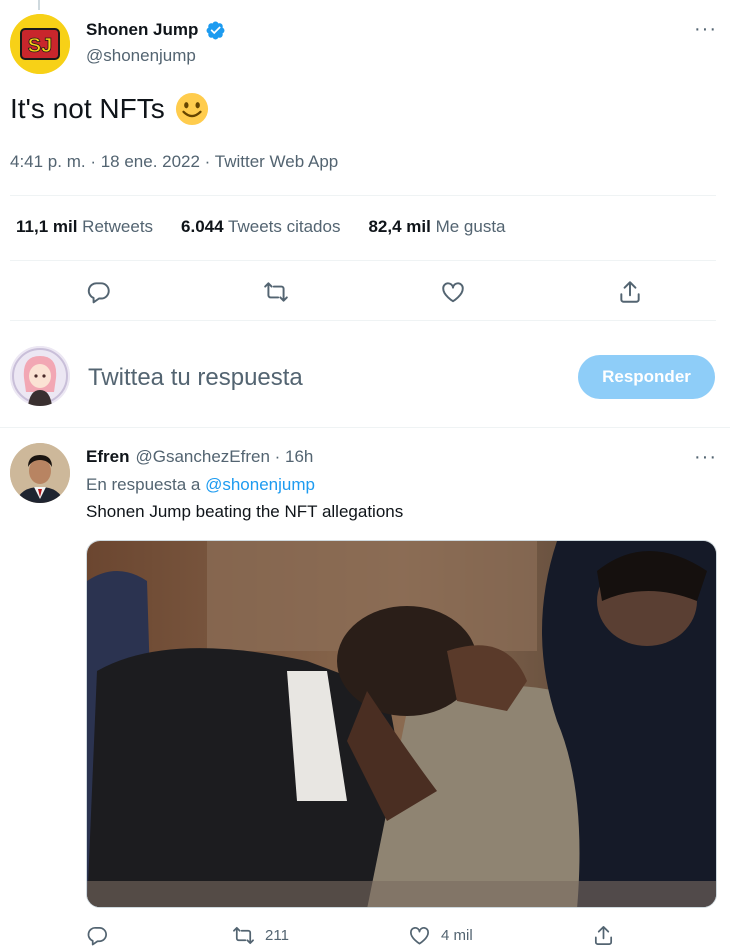  I want to click on reply-share-action, so click(603, 935).